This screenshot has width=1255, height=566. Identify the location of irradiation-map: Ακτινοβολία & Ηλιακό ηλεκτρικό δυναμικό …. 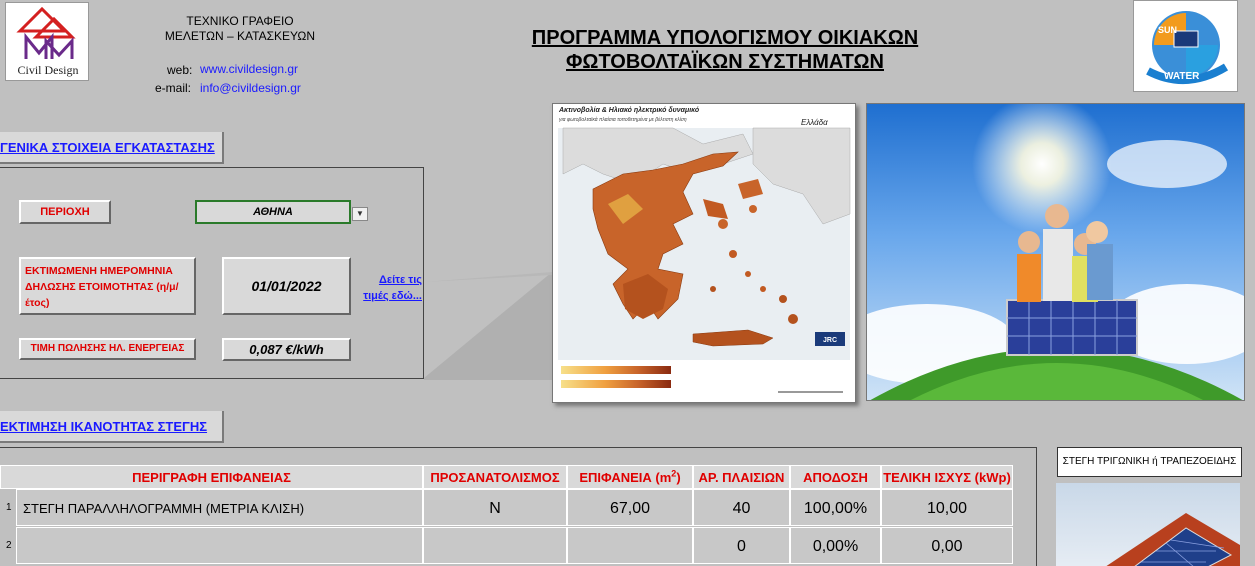
(704, 253).